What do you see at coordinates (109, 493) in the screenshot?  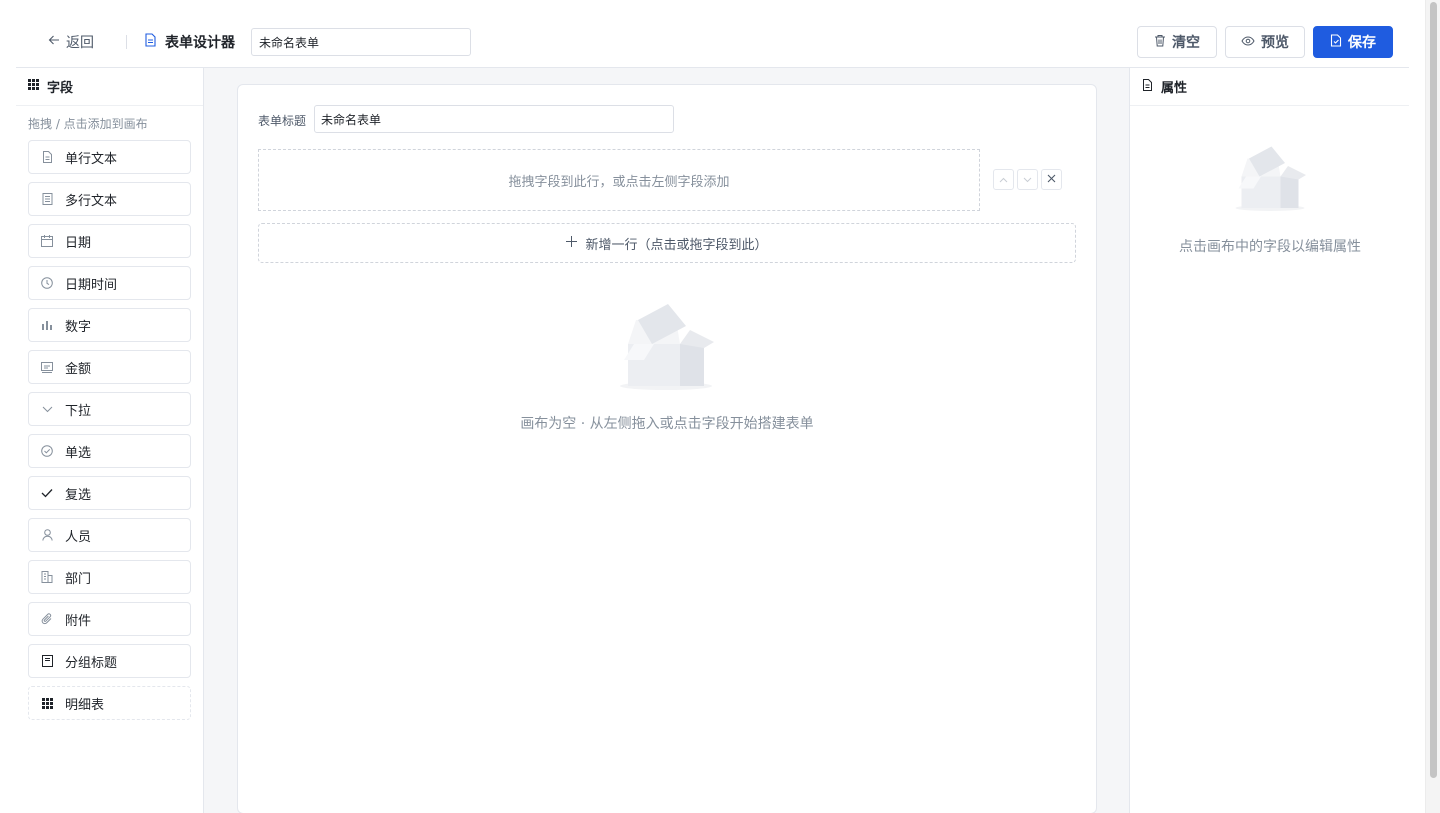 I see `field-item-checkbox: 复选` at bounding box center [109, 493].